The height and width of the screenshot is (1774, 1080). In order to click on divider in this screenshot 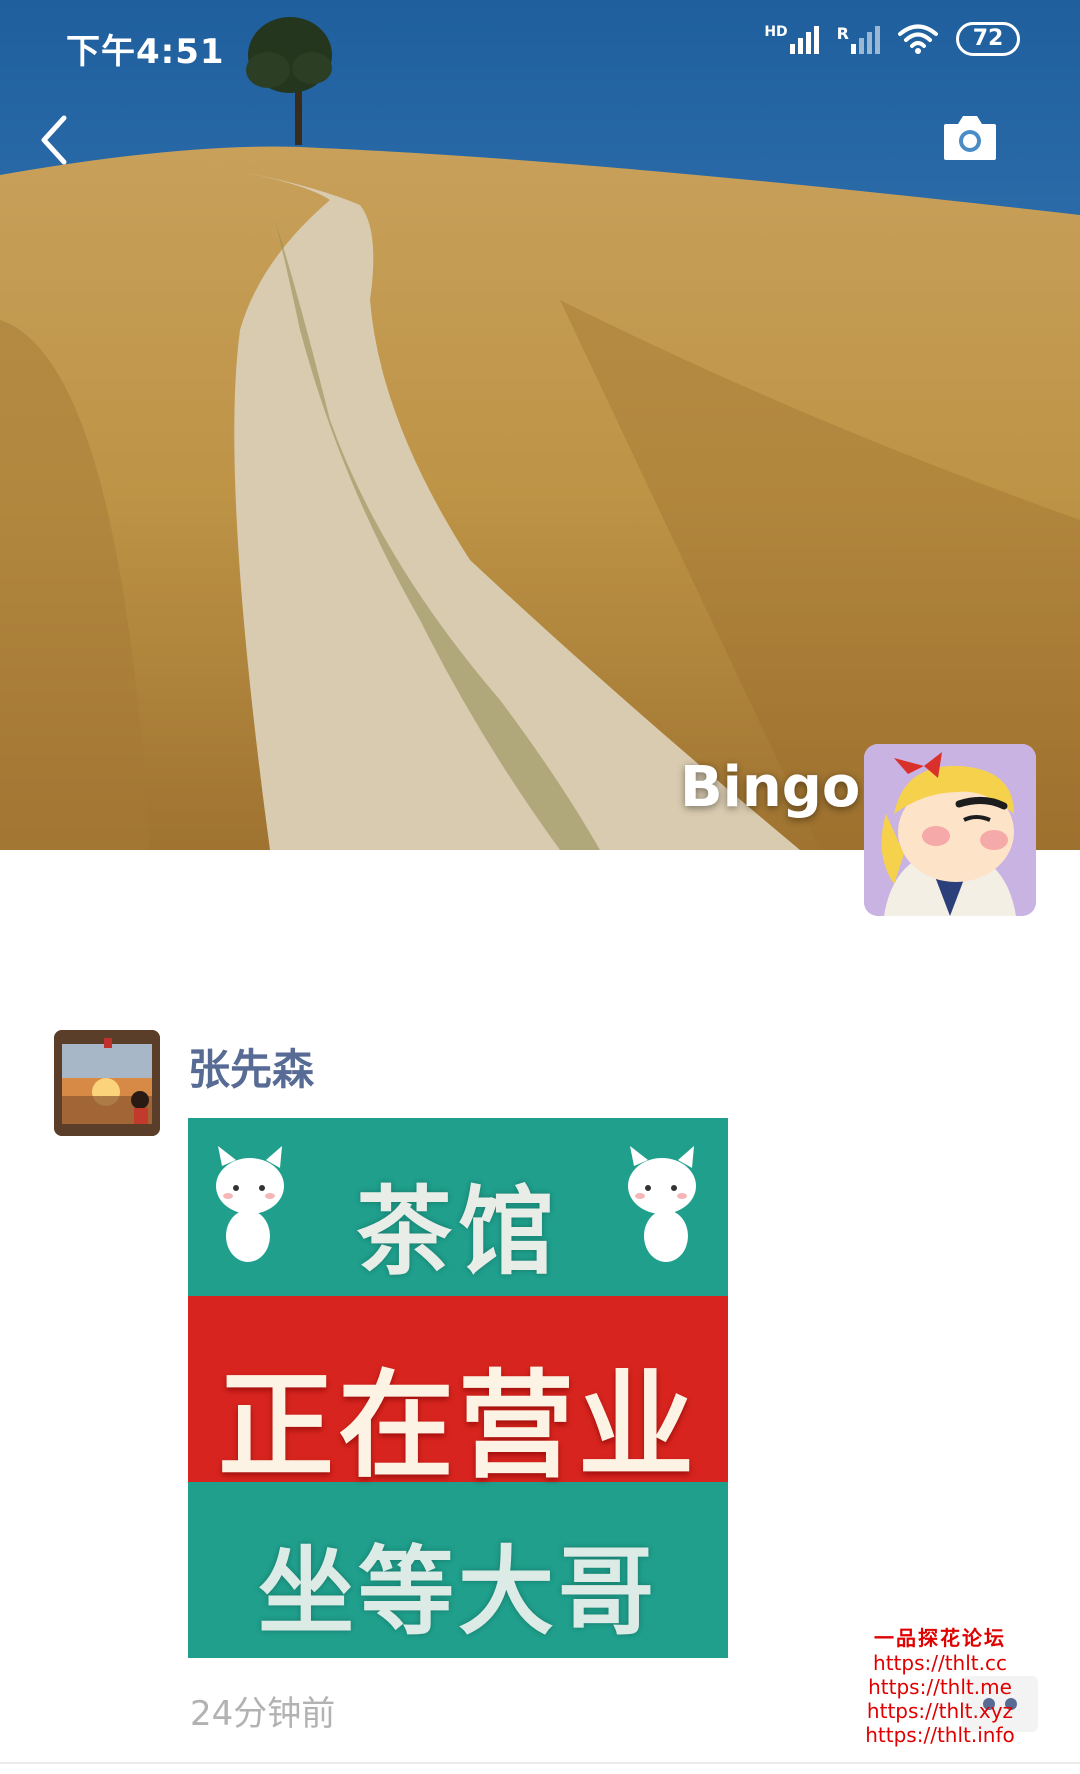, I will do `click(540, 1763)`.